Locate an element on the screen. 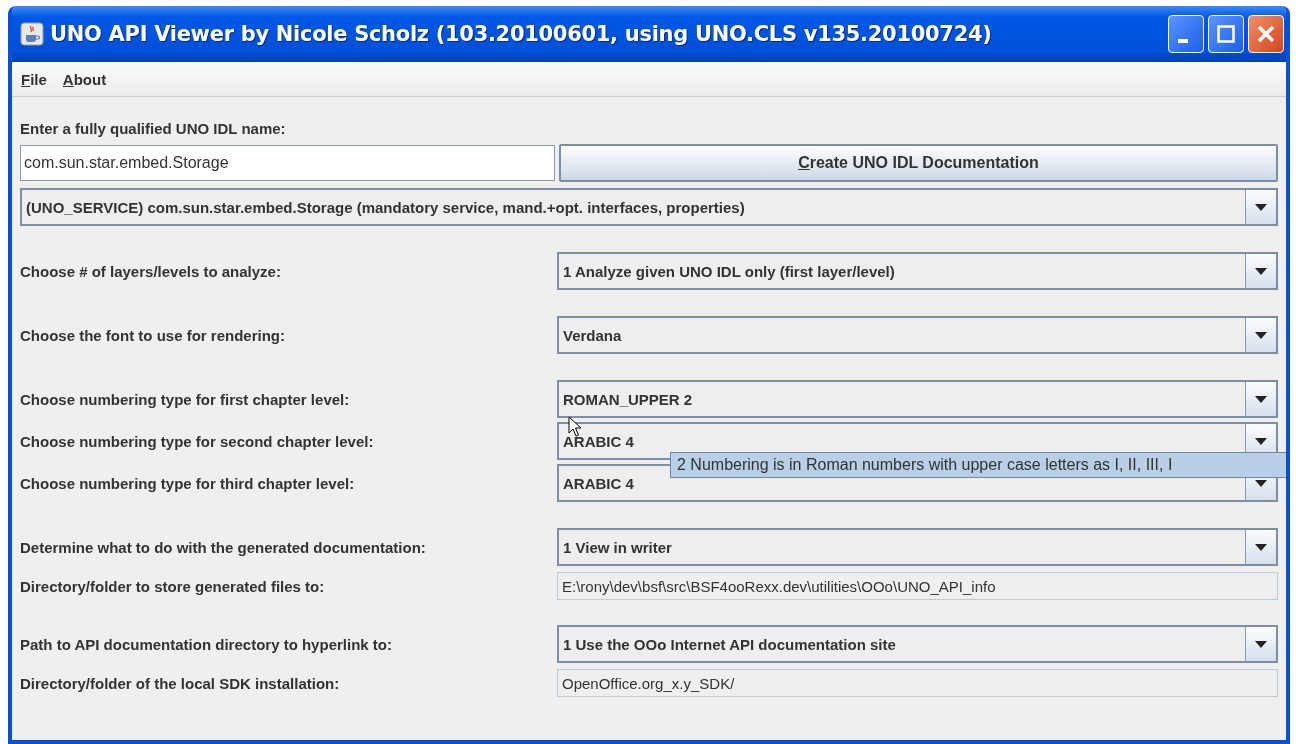 The height and width of the screenshot is (744, 1296). window-title: UNO API Viewer by Nicole Scholz (103.20100601, using UNO.CLS v135.20100724) is located at coordinates (521, 34).